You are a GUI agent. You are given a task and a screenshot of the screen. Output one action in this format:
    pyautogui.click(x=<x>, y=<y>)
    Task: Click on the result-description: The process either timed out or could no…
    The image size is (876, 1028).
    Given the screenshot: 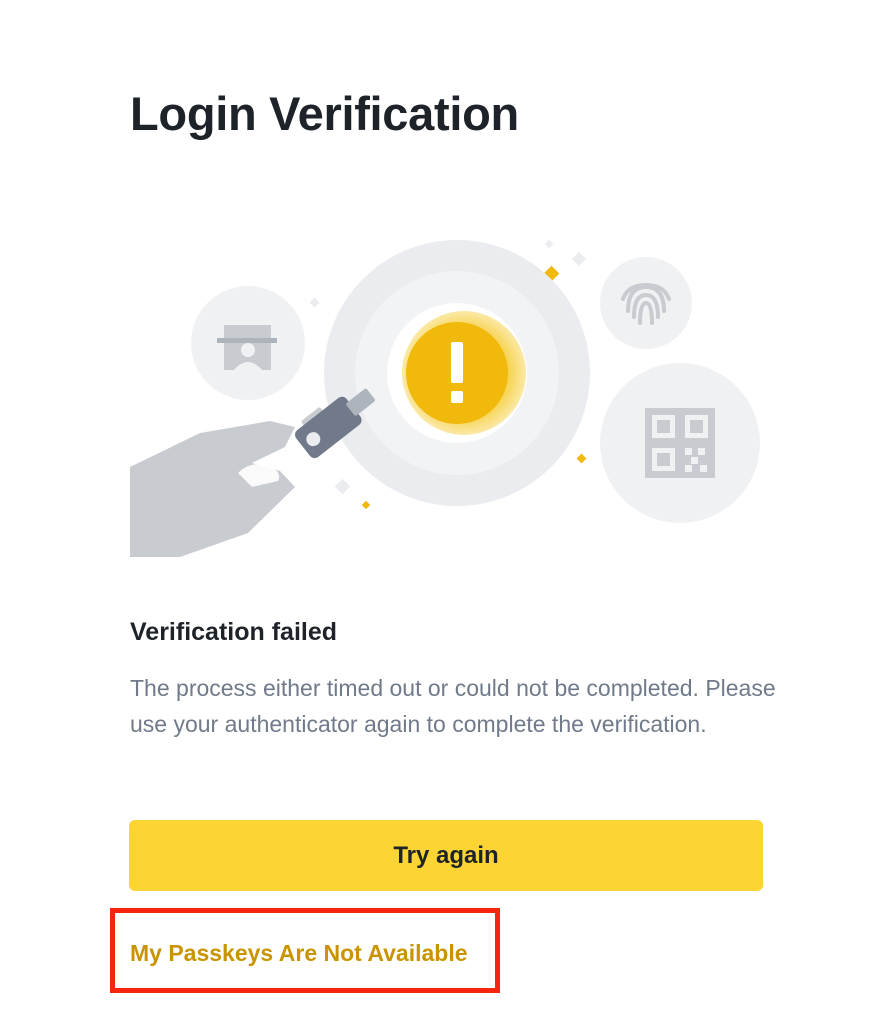 What is the action you would take?
    pyautogui.click(x=453, y=706)
    